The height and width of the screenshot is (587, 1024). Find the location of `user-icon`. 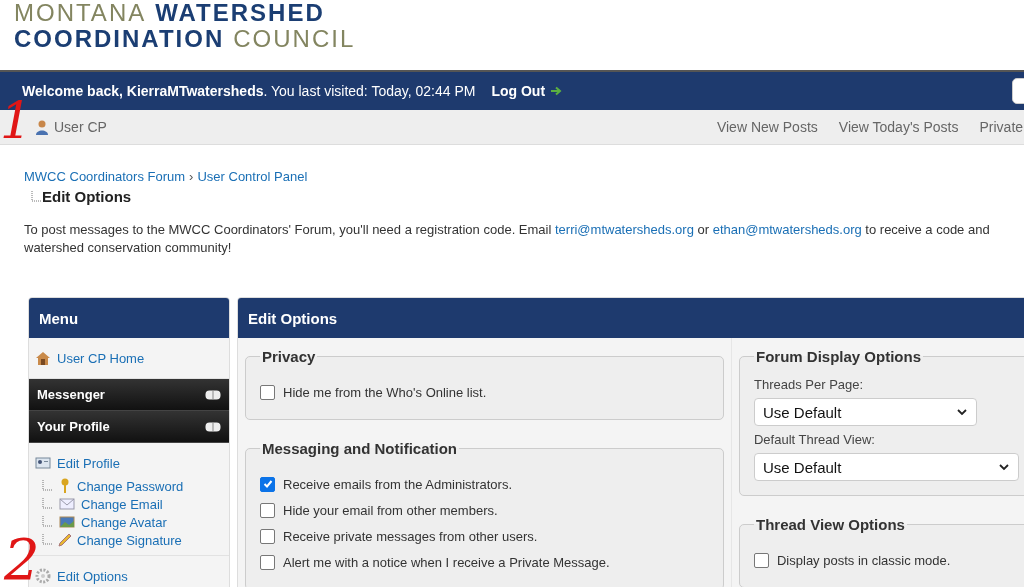

user-icon is located at coordinates (42, 127).